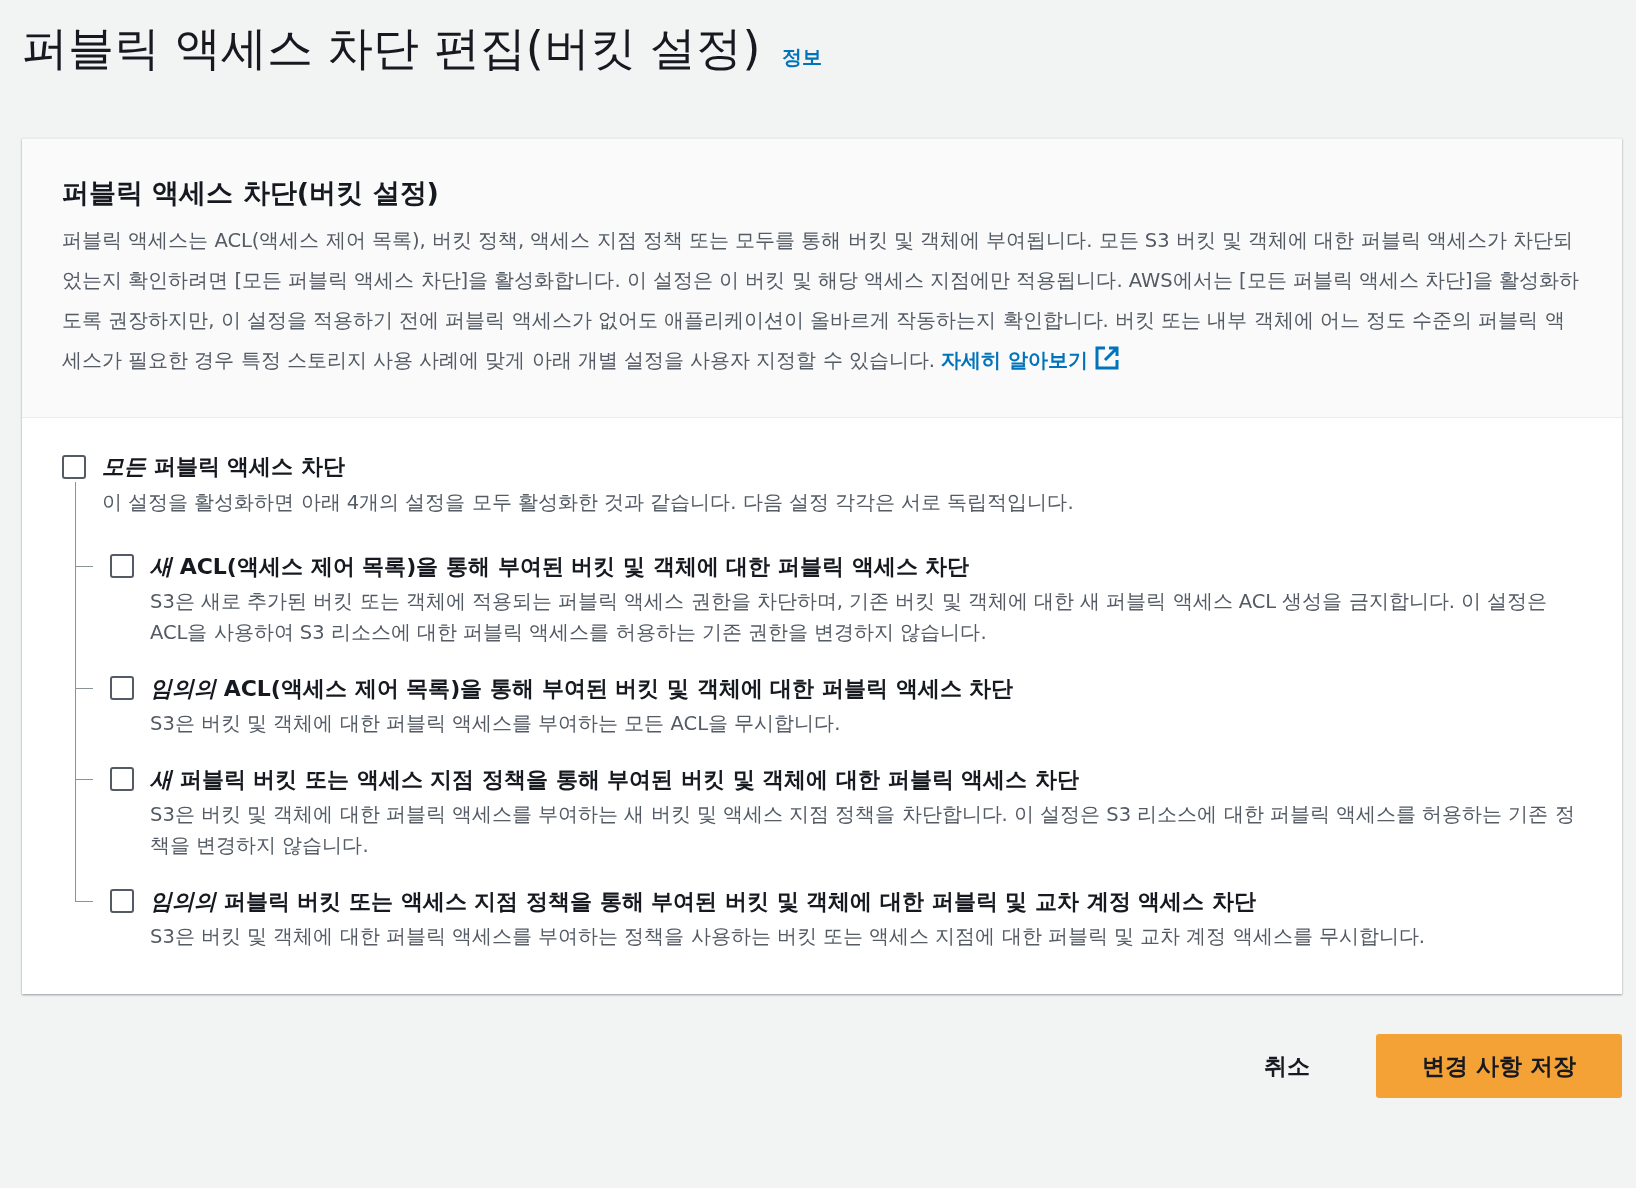 The image size is (1636, 1188). I want to click on cancel-button: 취소, so click(1287, 1066).